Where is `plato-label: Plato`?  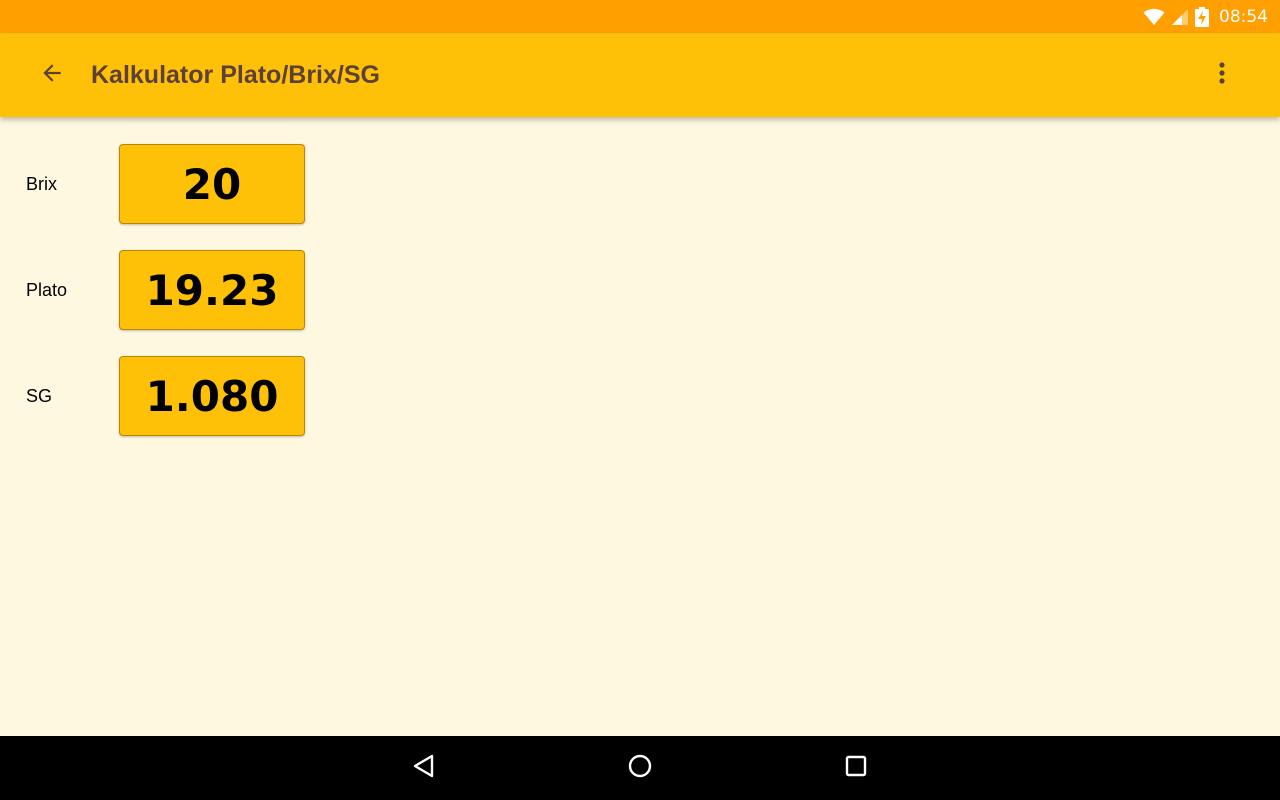 plato-label: Plato is located at coordinates (47, 290).